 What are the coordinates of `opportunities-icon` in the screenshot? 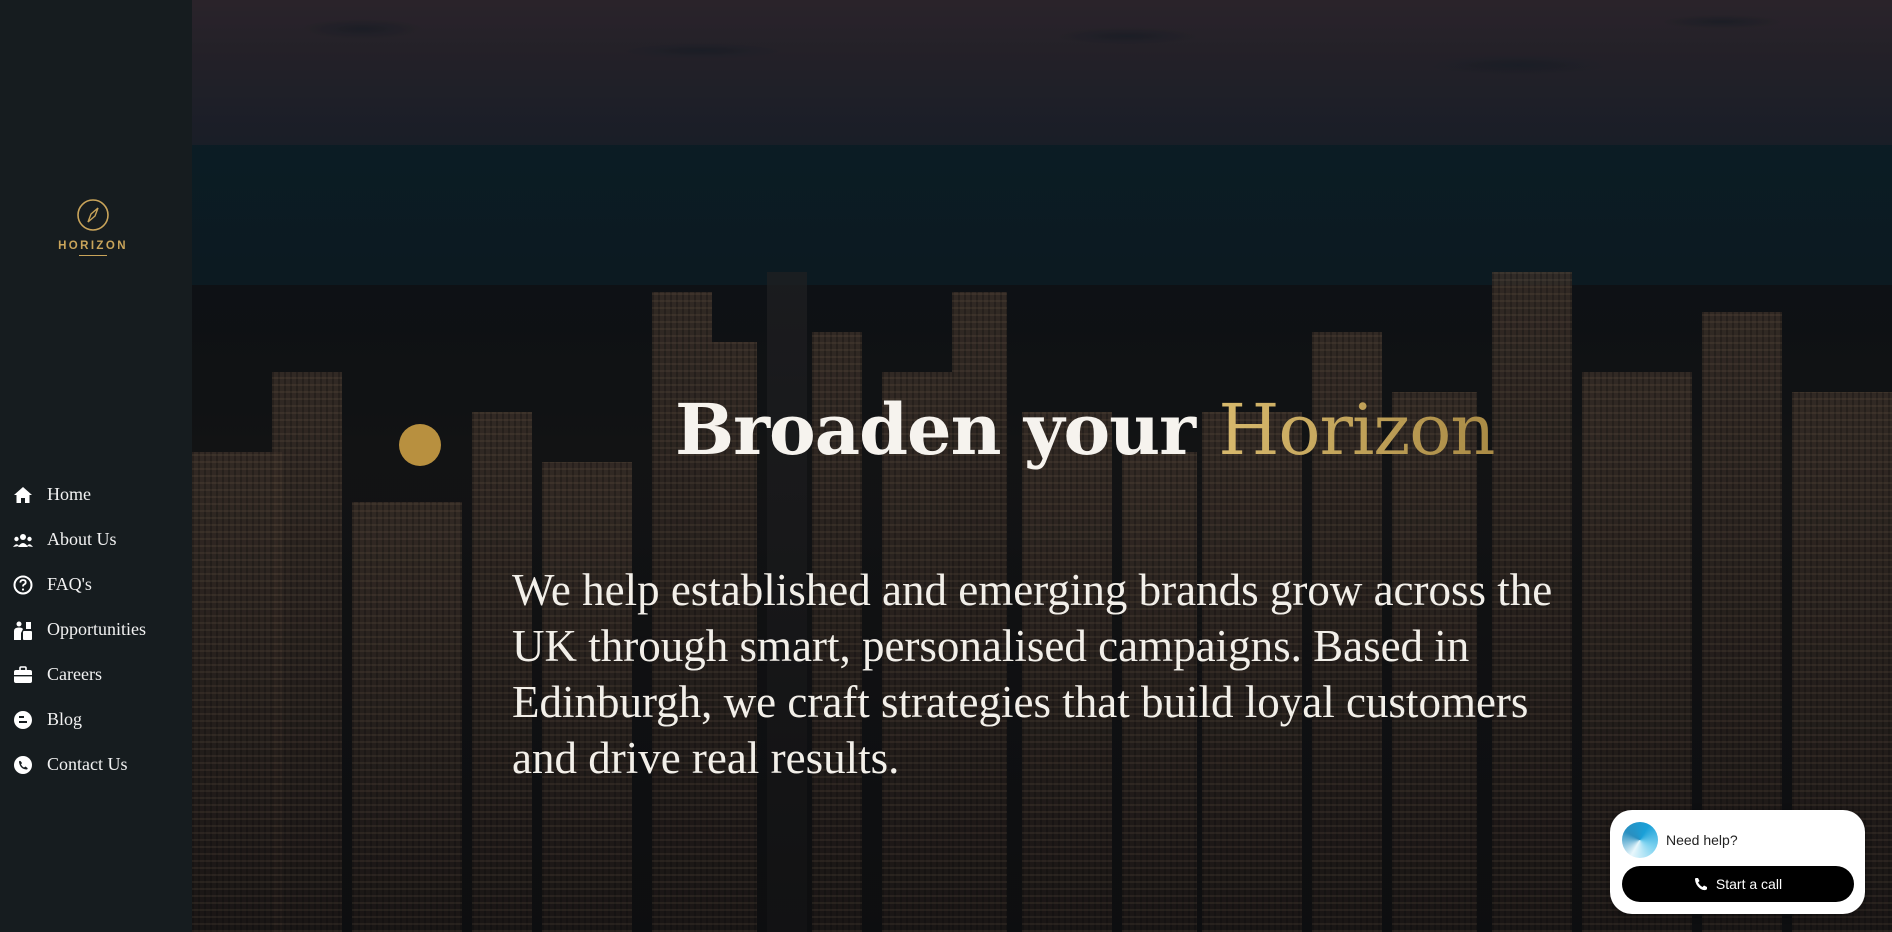 It's located at (23, 630).